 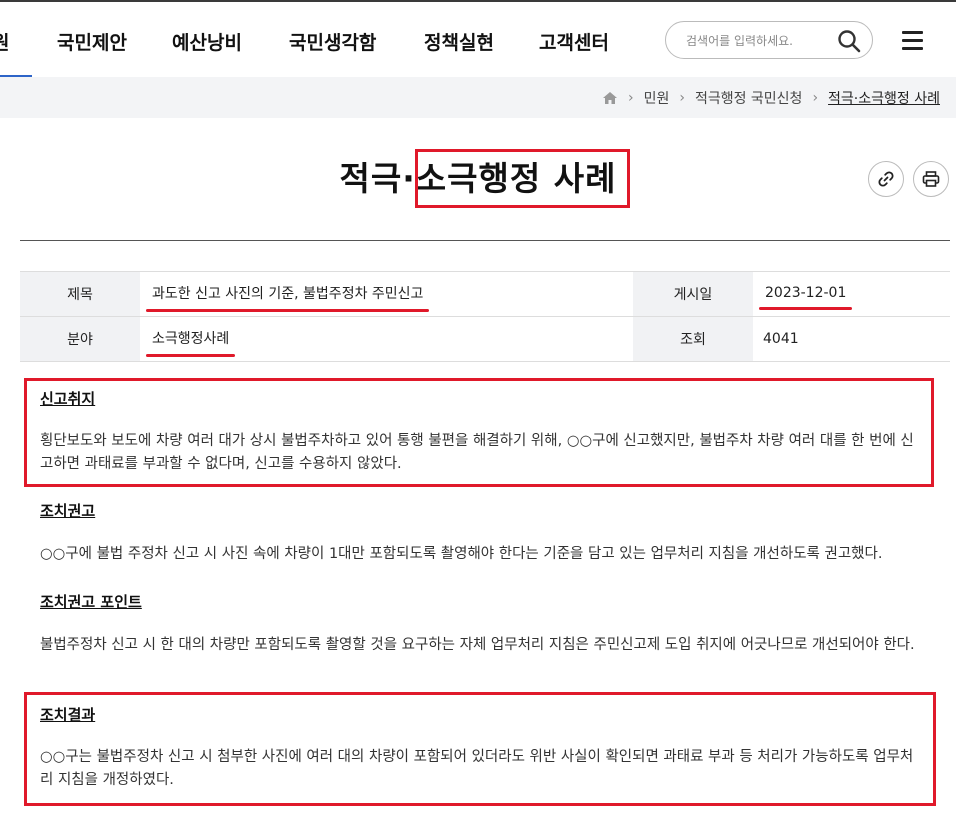 I want to click on nav-item-budget-waste: 예산낭비, so click(x=207, y=41).